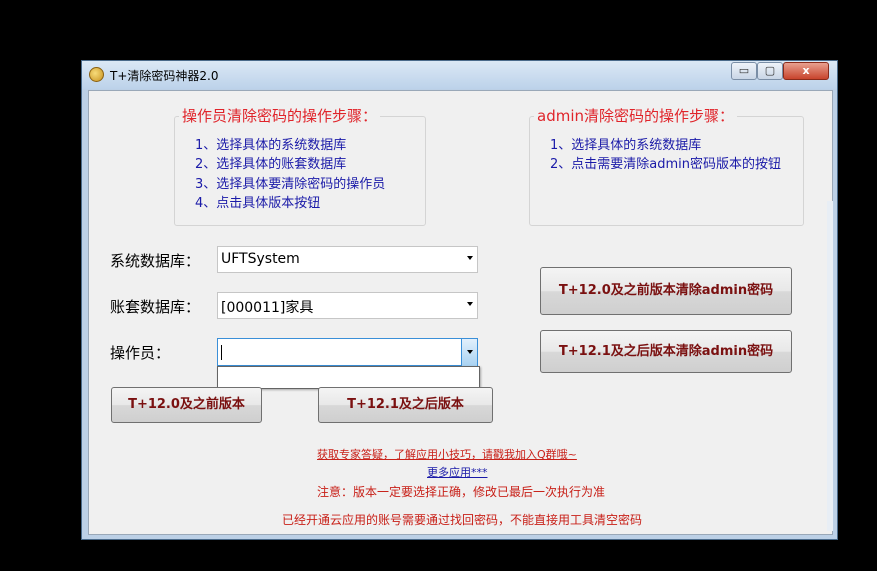 This screenshot has width=877, height=571. I want to click on version-12-1-button: T+12.1及之后版本, so click(405, 405).